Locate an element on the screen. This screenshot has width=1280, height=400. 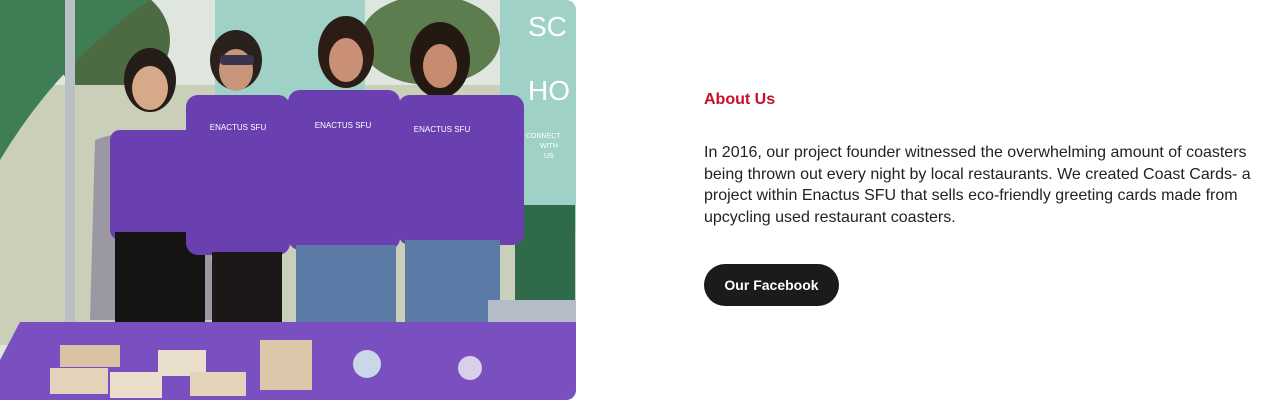
shirt-text-3: ENACTUS SFU is located at coordinates (343, 125).